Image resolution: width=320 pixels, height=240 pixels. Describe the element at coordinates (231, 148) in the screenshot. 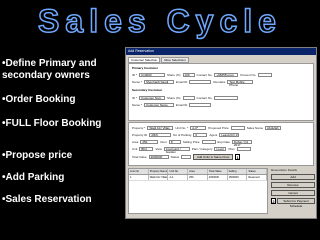

I see `plan-label: Plan` at that location.